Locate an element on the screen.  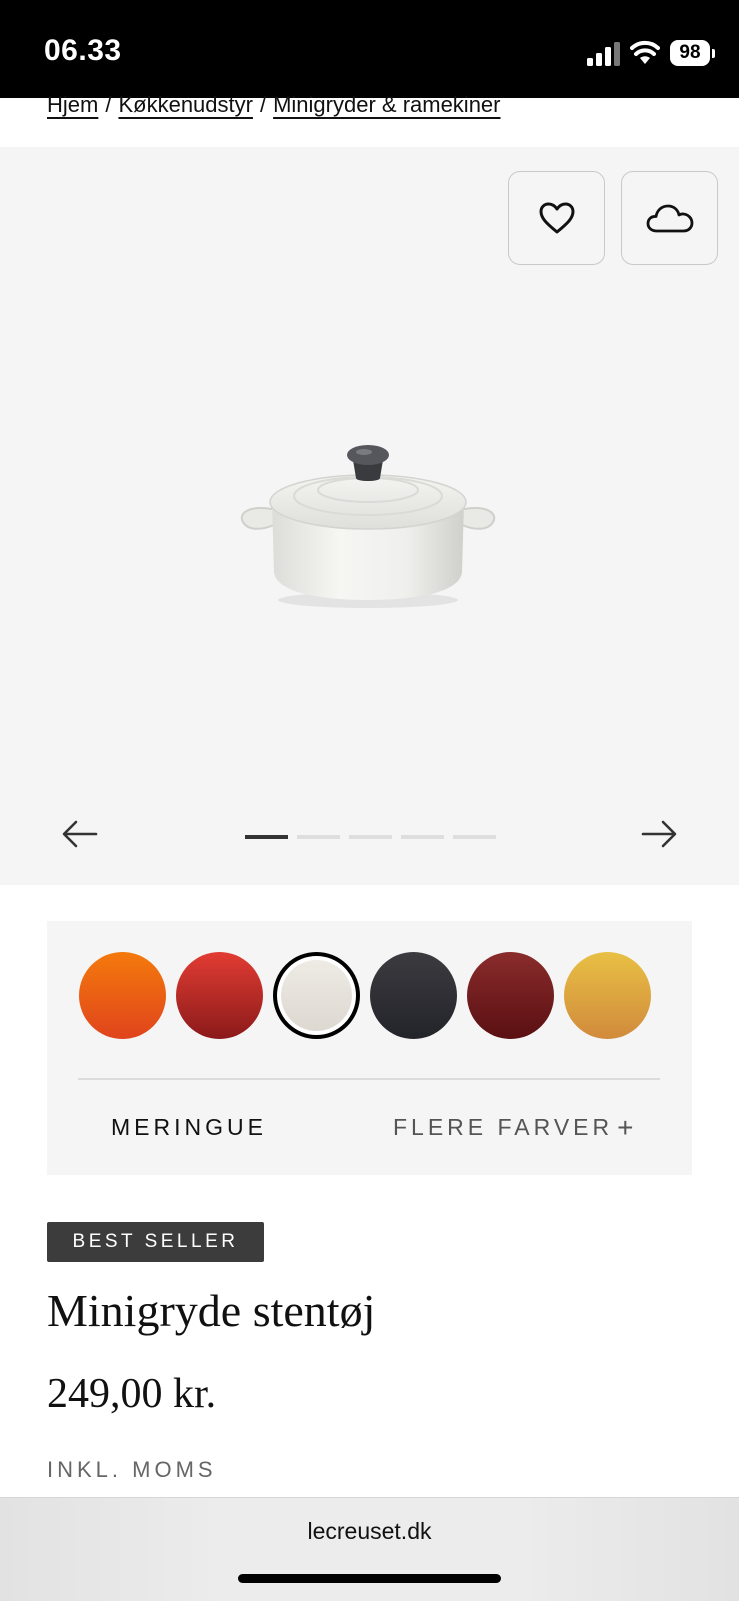
color-swatch-orange is located at coordinates (122, 995).